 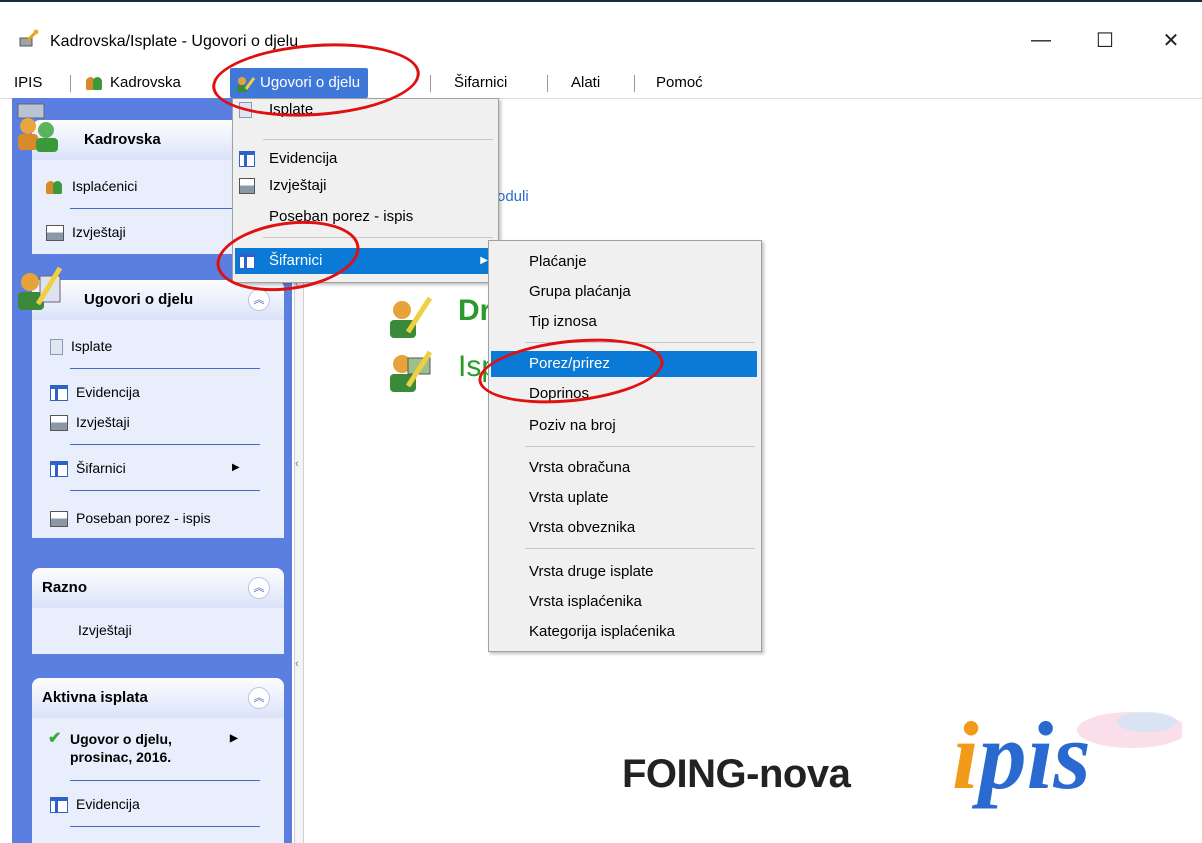 I want to click on submenu-item-vrsta-druge-isplate: Vrsta druge isplate, so click(x=624, y=572).